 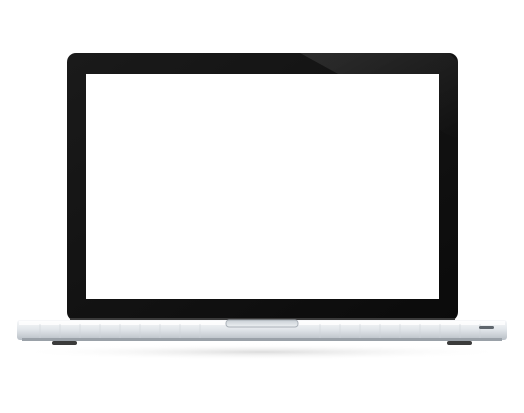 I want to click on opening-notch, so click(x=262, y=323).